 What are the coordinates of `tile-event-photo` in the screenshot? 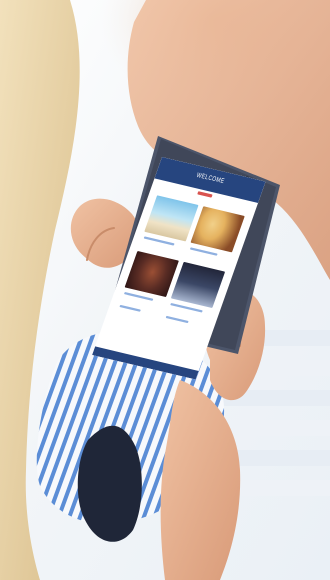 It's located at (151, 274).